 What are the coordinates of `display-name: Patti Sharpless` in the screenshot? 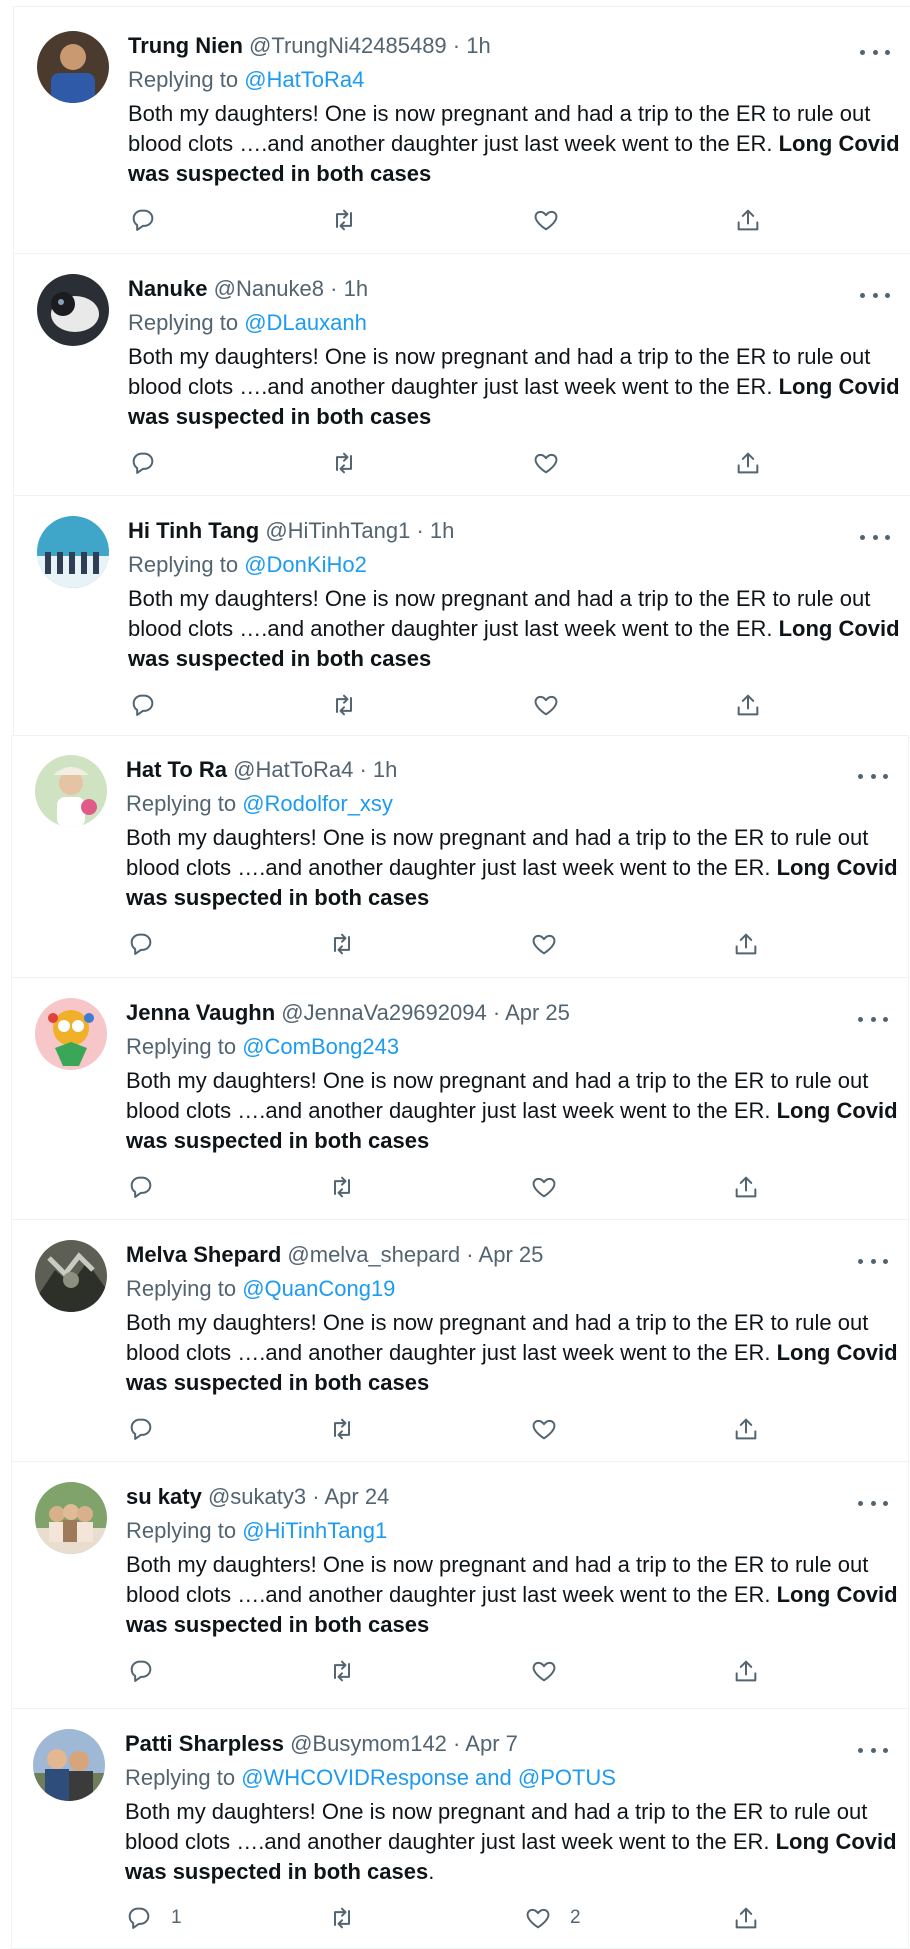 It's located at (204, 1743).